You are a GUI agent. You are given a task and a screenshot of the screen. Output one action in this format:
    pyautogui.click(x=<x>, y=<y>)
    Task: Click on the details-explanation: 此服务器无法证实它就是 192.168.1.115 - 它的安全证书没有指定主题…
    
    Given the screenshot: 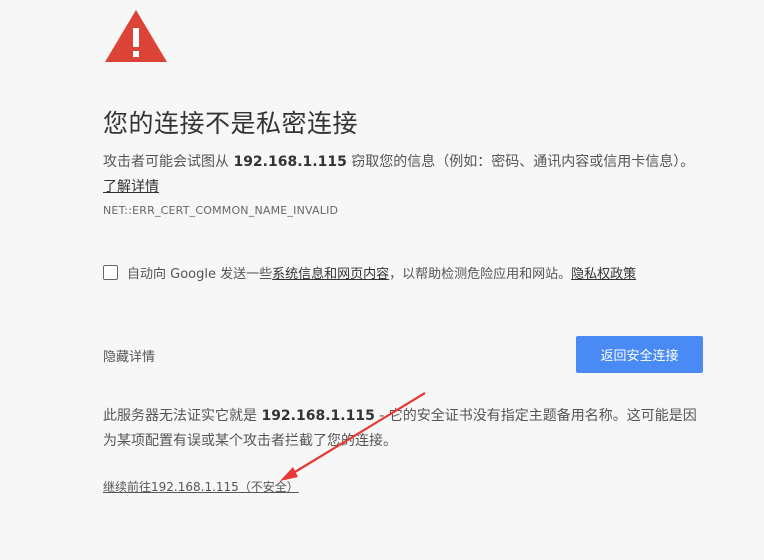 What is the action you would take?
    pyautogui.click(x=403, y=429)
    